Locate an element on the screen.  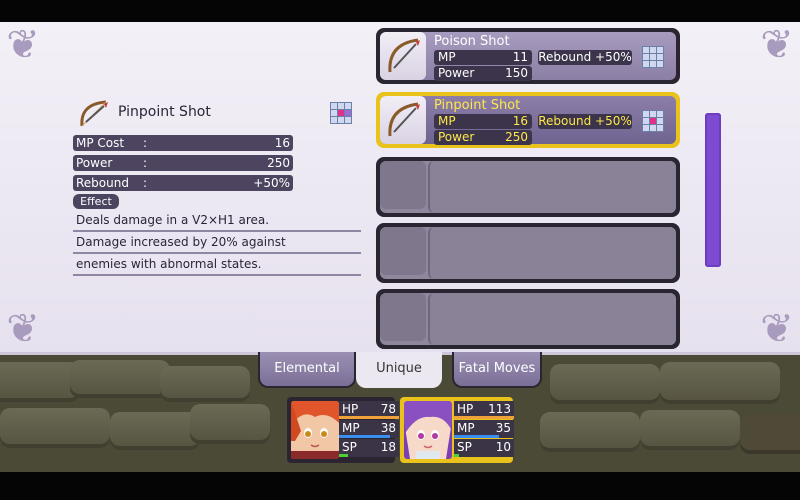
sp-bar: SP 10 is located at coordinates (484, 448).